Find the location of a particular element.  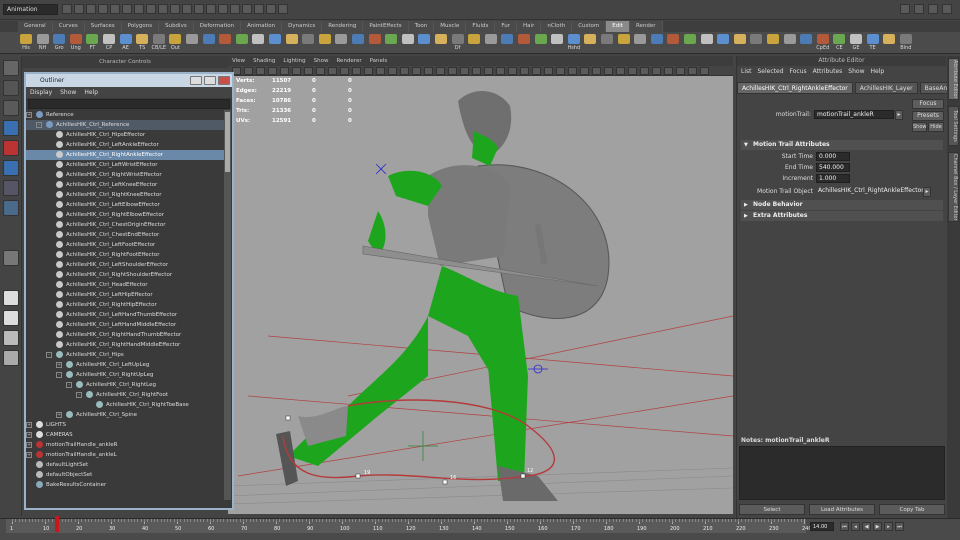

shelf-button: Hshd is located at coordinates (574, 43).